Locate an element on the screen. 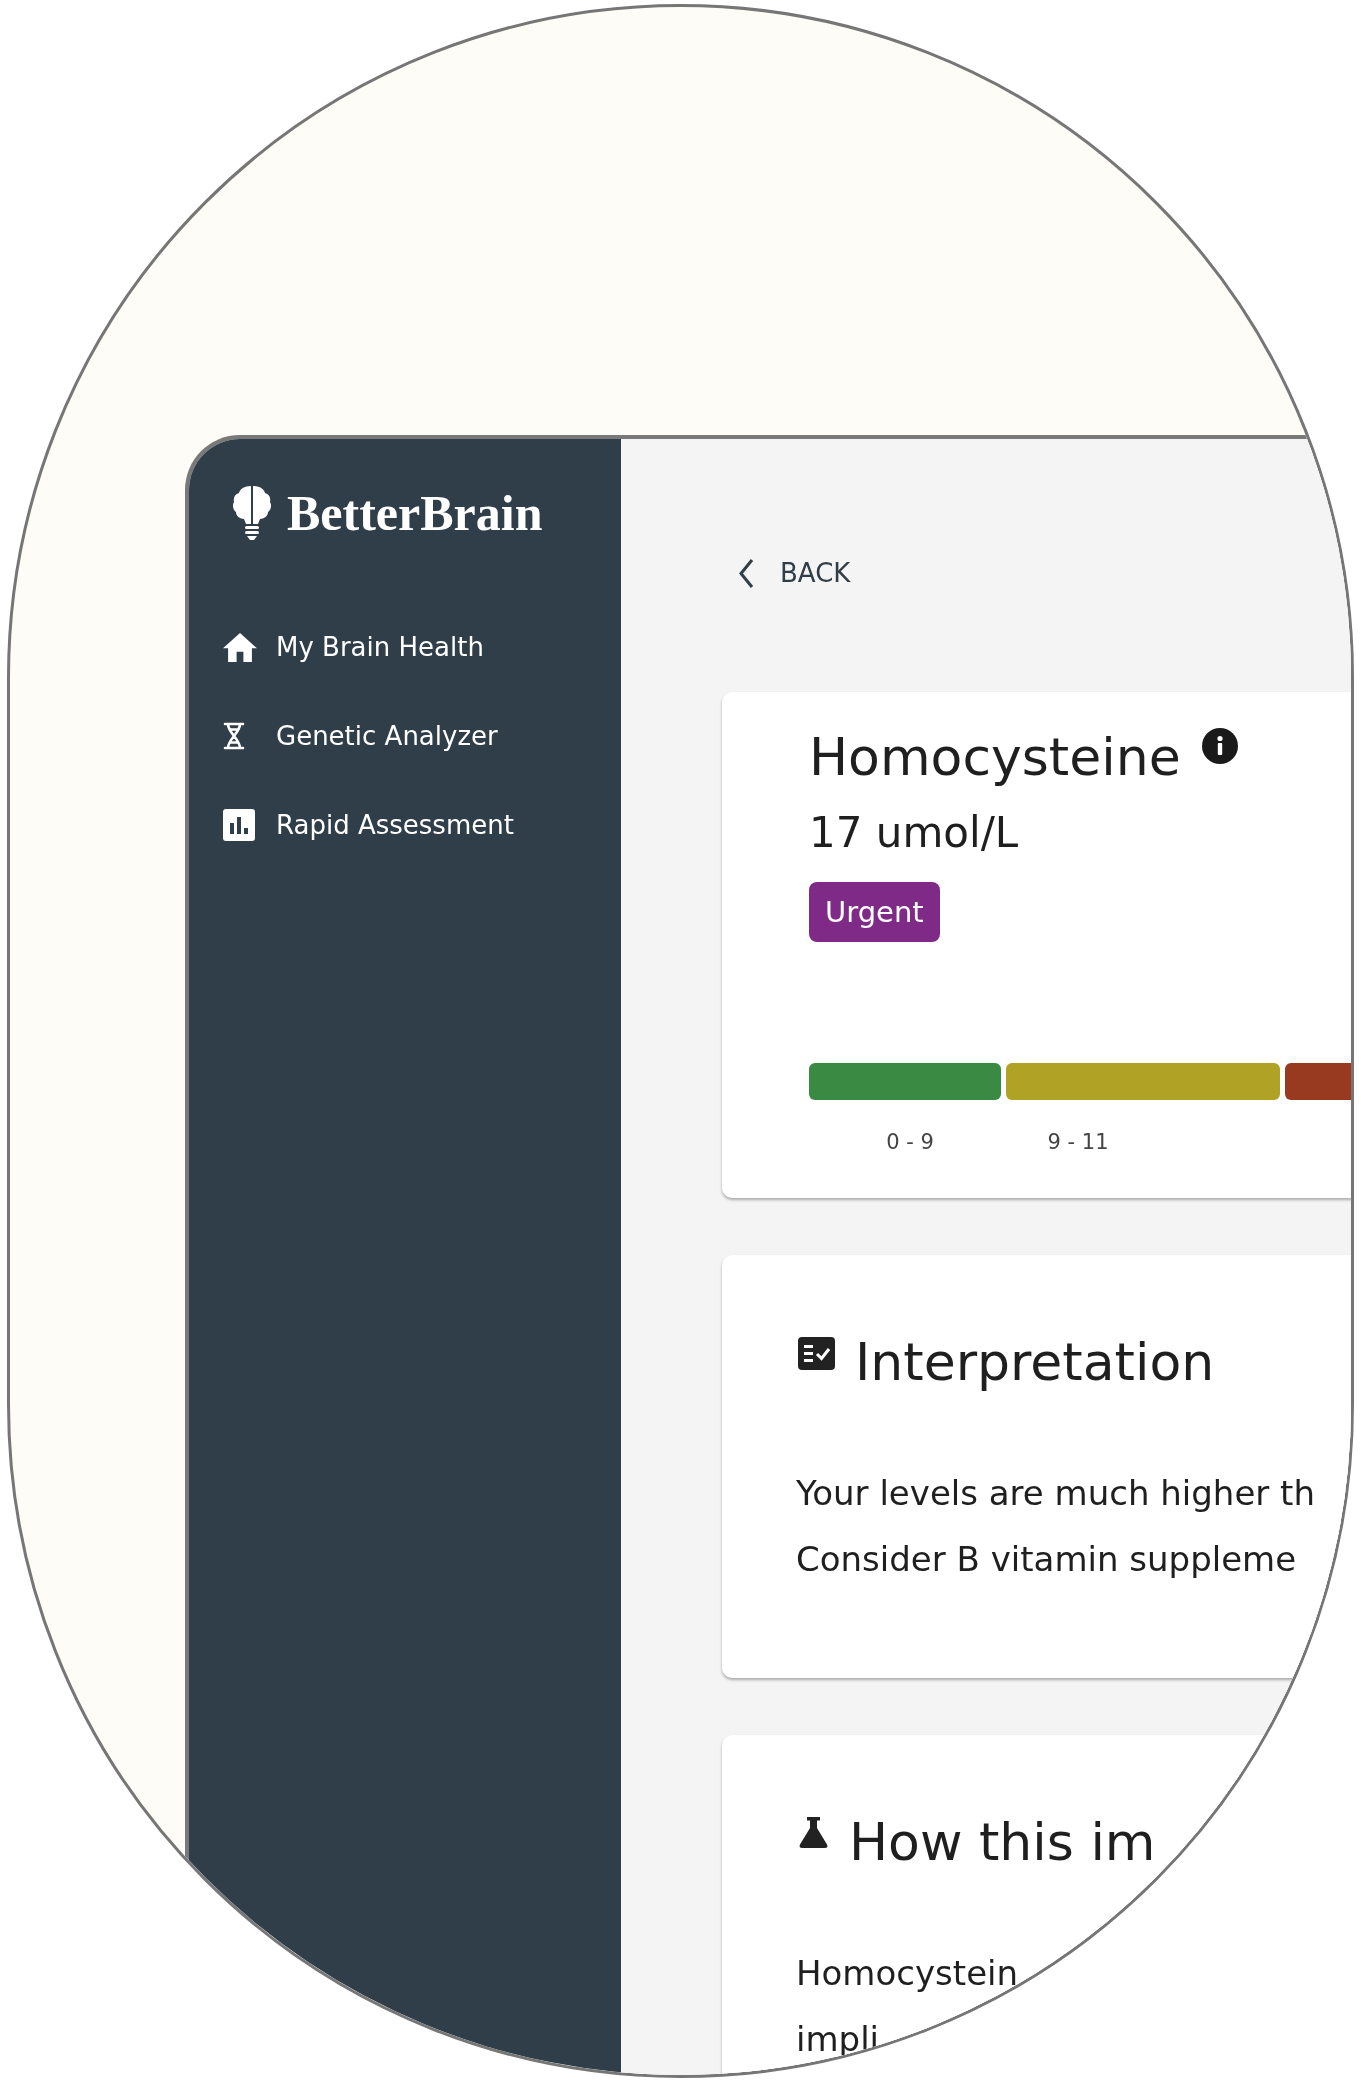 This screenshot has height=2080, width=1361. info-icon is located at coordinates (1219, 746).